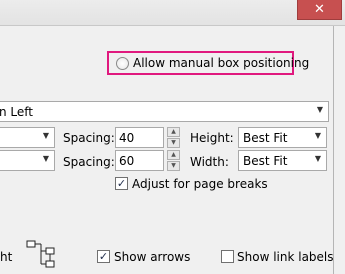  What do you see at coordinates (6, 257) in the screenshot?
I see `partial-option-label: ht` at bounding box center [6, 257].